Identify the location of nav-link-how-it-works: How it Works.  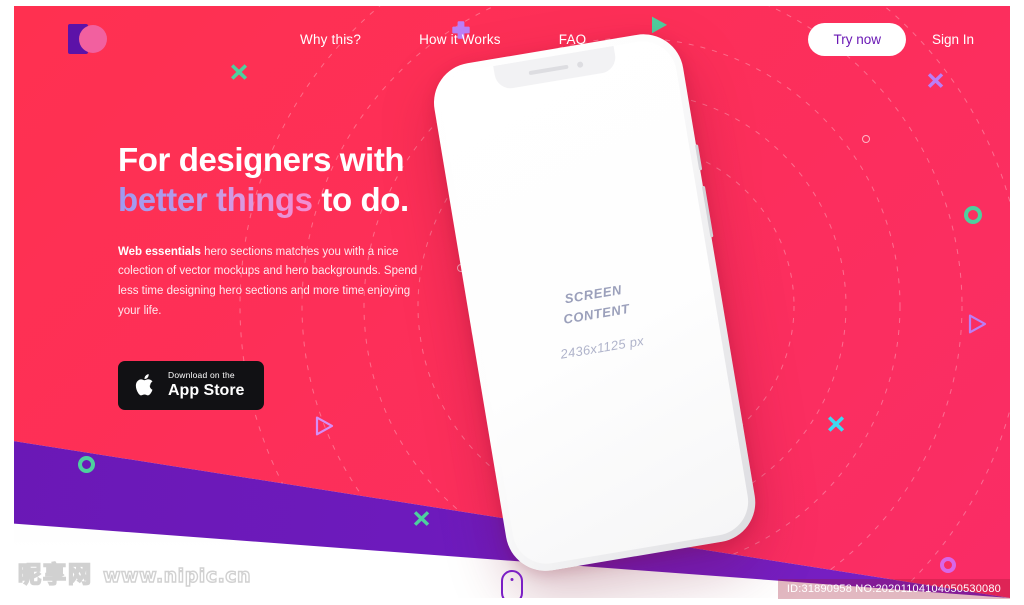
(460, 39).